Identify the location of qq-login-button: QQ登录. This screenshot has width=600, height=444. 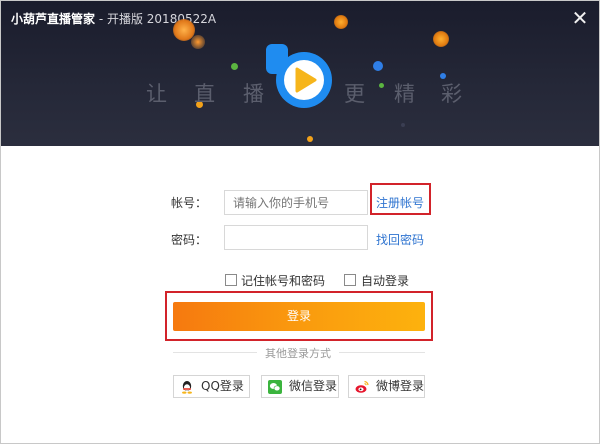
(211, 386).